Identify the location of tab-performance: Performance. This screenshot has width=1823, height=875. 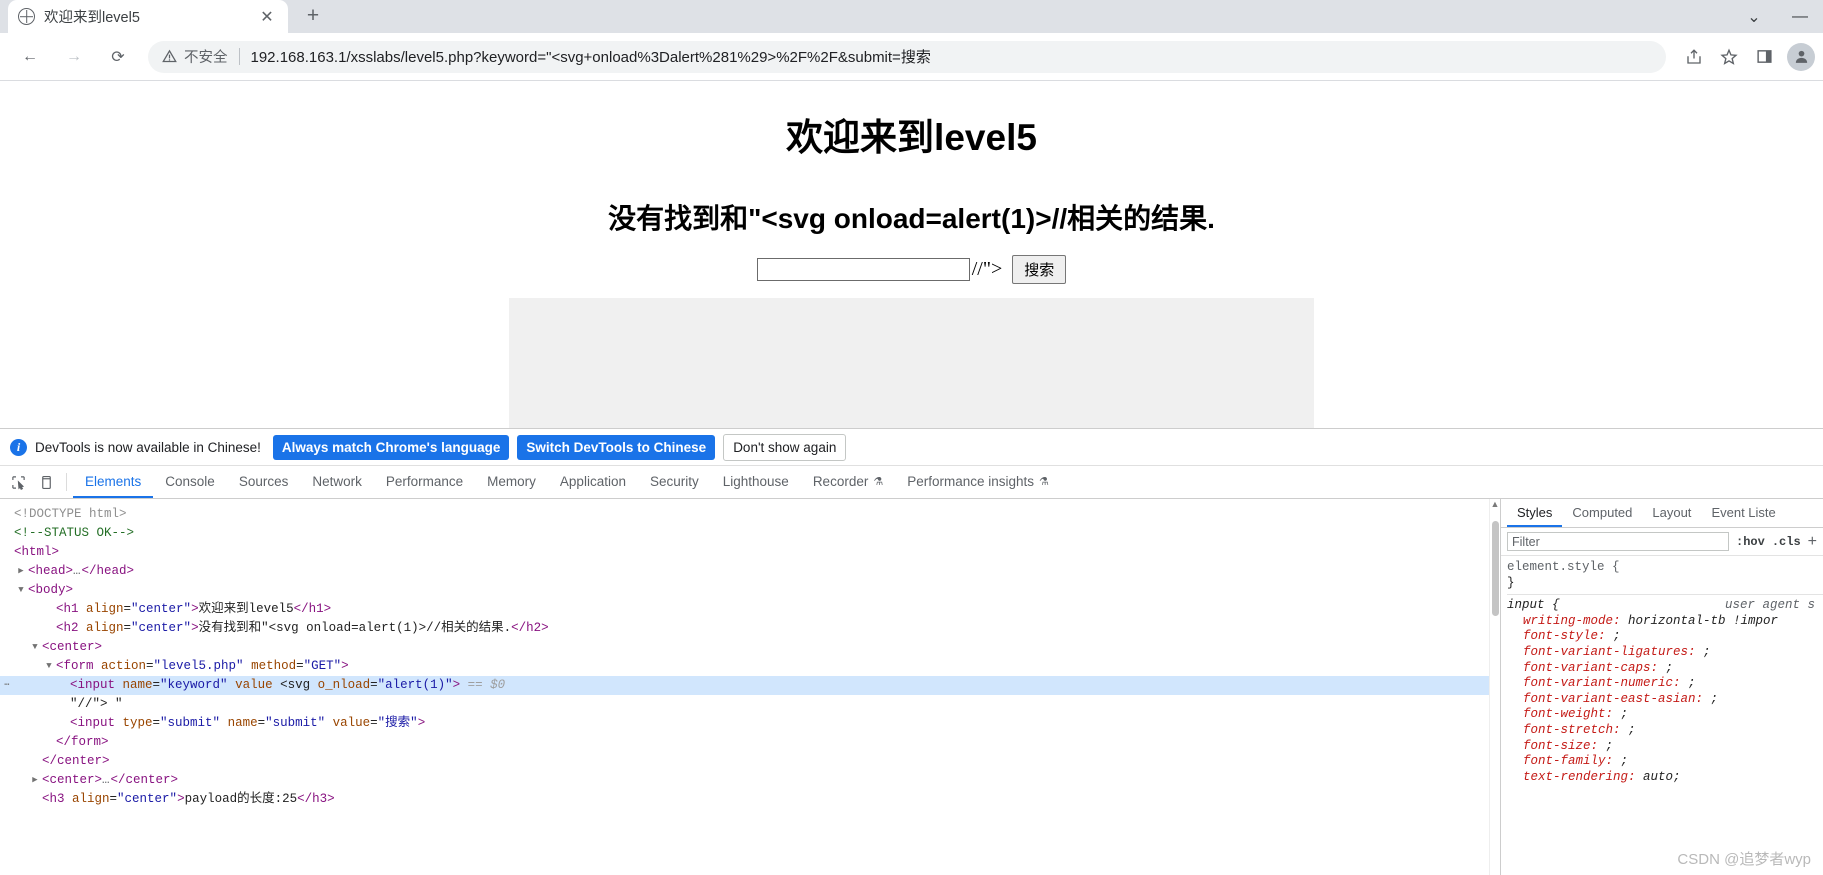
(424, 482).